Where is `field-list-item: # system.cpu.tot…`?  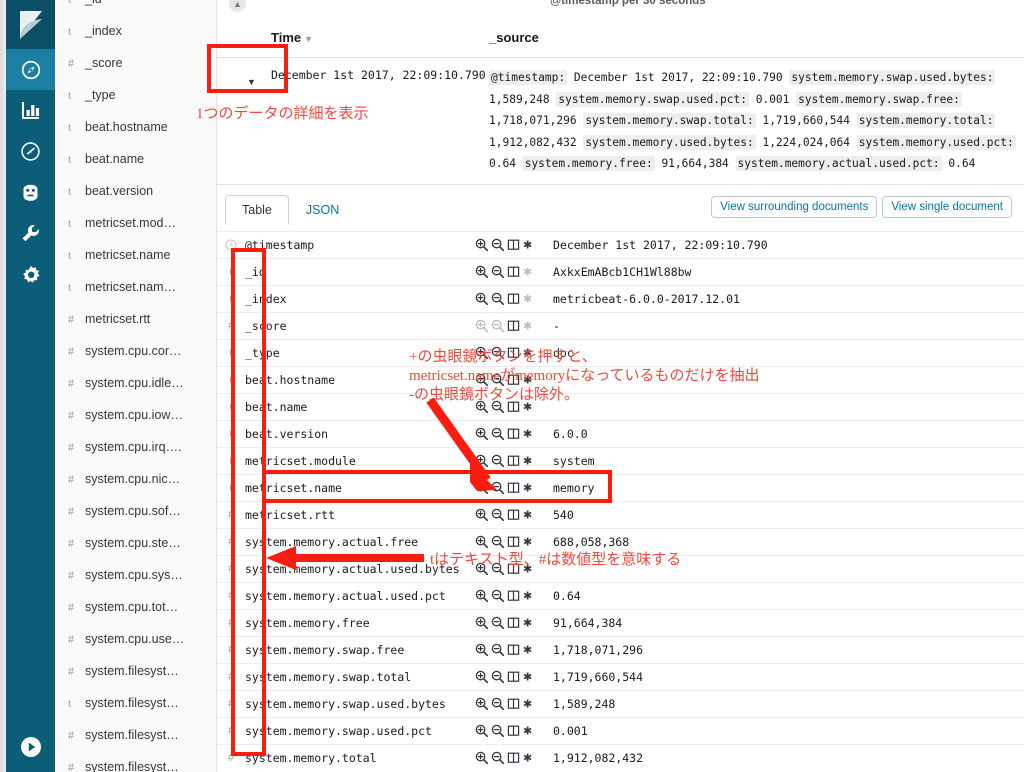
field-list-item: # system.cpu.tot… is located at coordinates (135, 607).